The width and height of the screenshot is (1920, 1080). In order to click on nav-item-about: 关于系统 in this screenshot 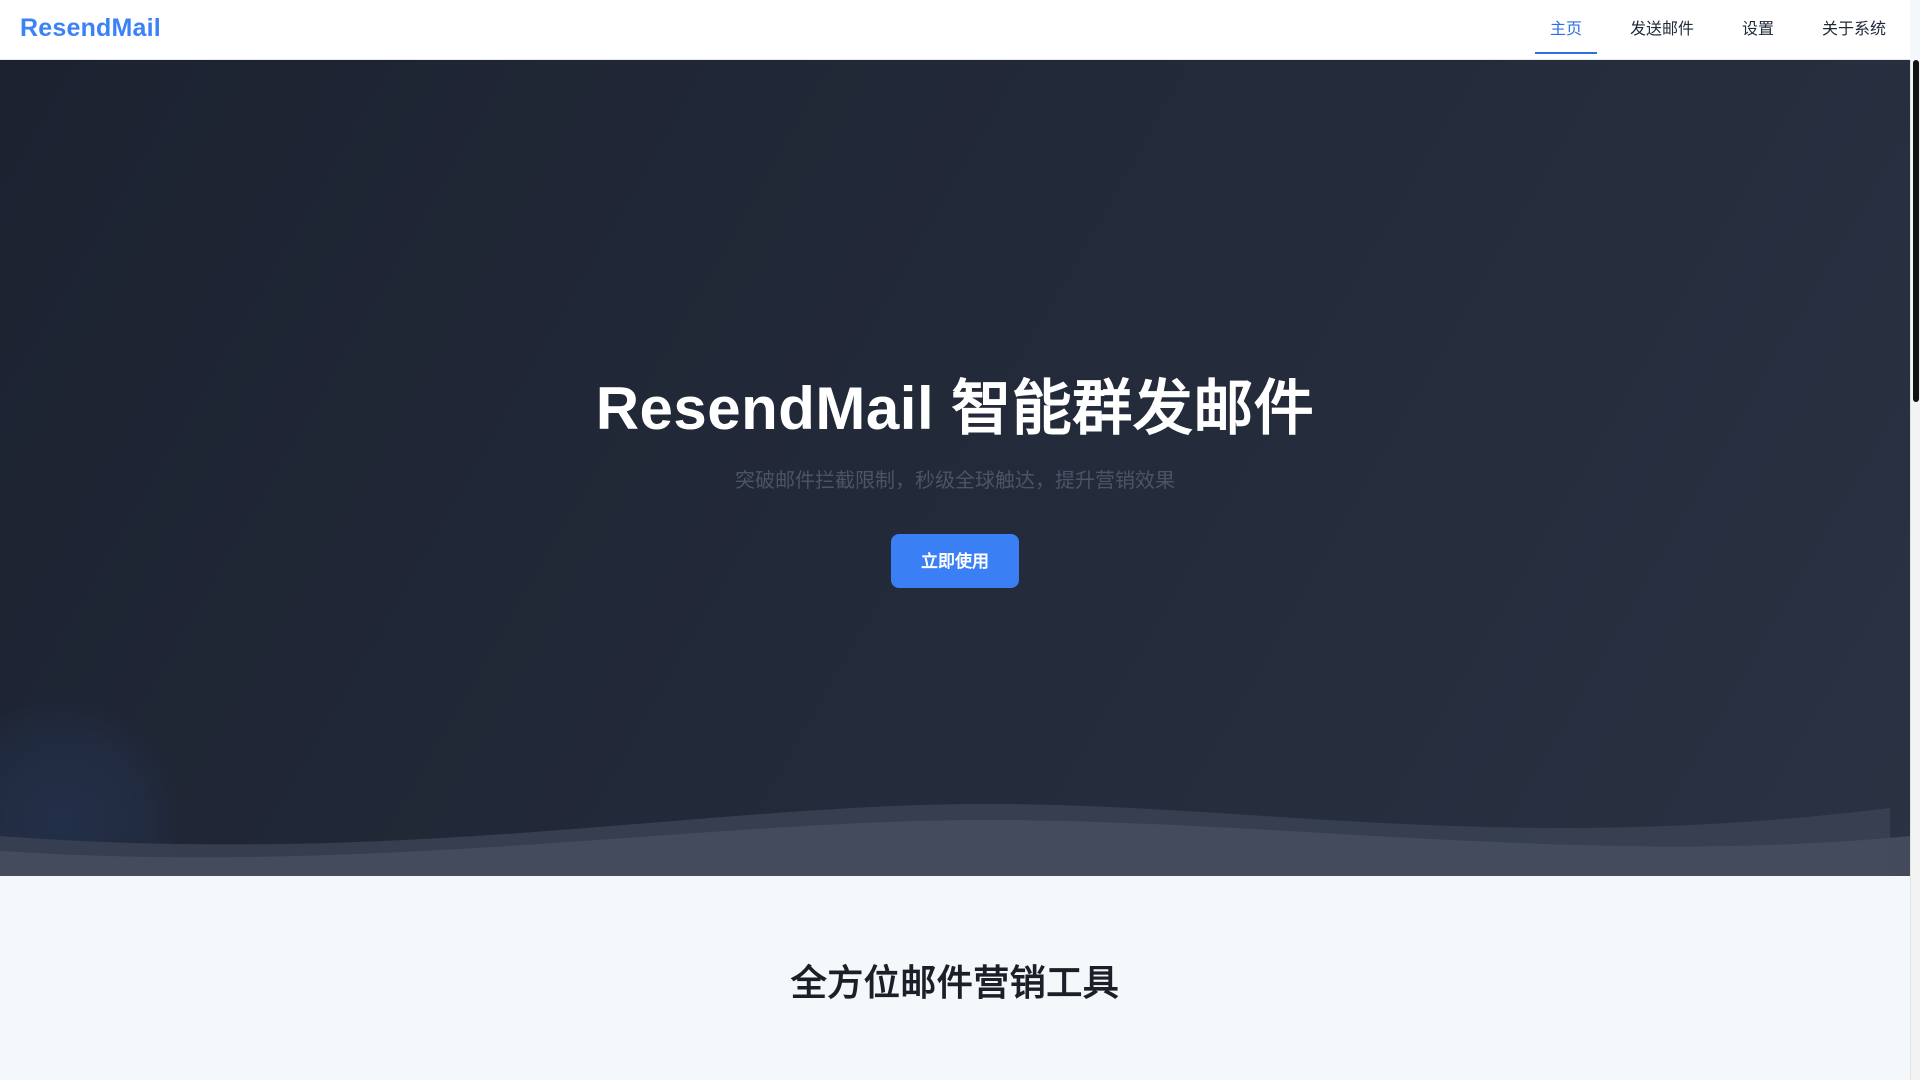, I will do `click(1854, 30)`.